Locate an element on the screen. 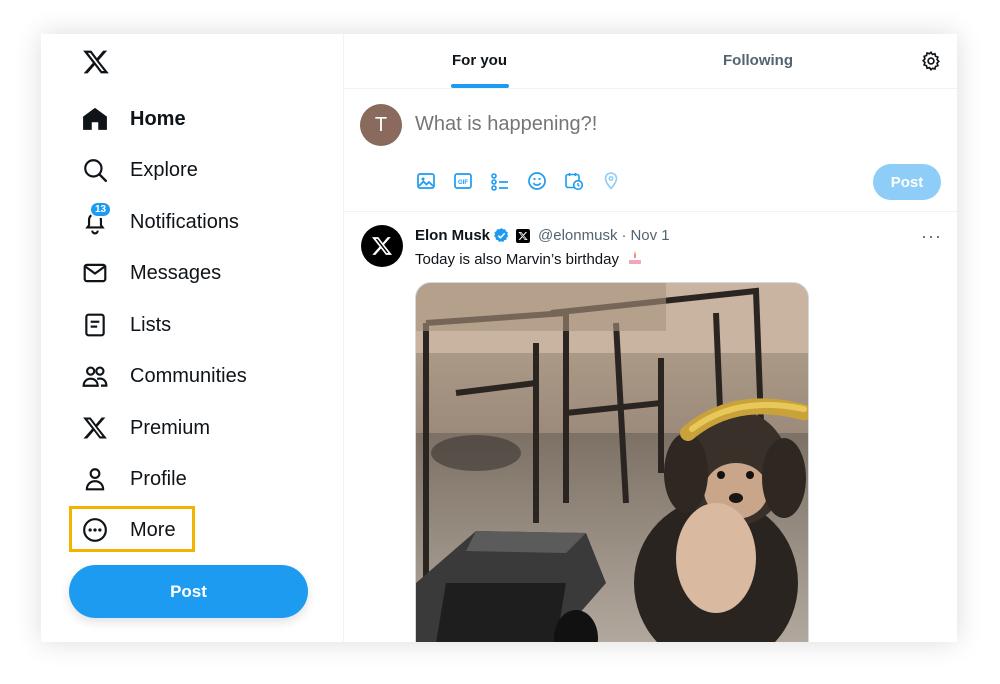 The image size is (1000, 684). image-icon is located at coordinates (426, 181).